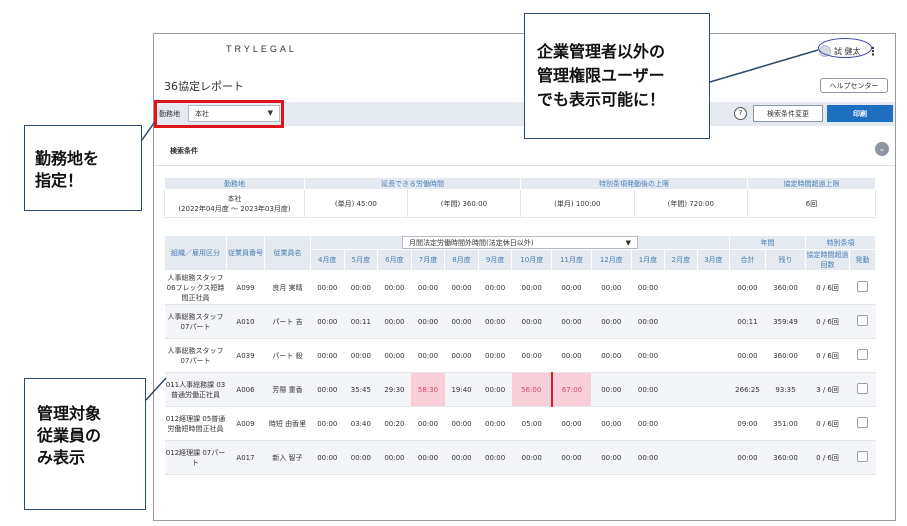 The width and height of the screenshot is (907, 526). What do you see at coordinates (85, 444) in the screenshot?
I see `callout-managed-employees: 管理対象 従業員の み表示` at bounding box center [85, 444].